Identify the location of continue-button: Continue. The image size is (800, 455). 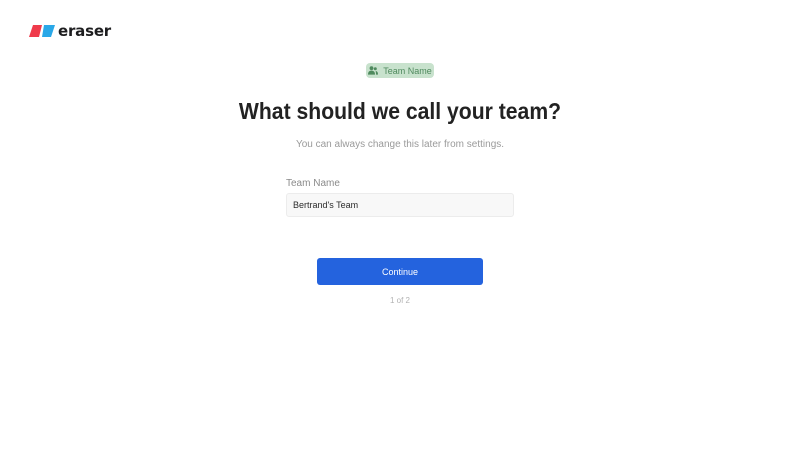
(400, 271).